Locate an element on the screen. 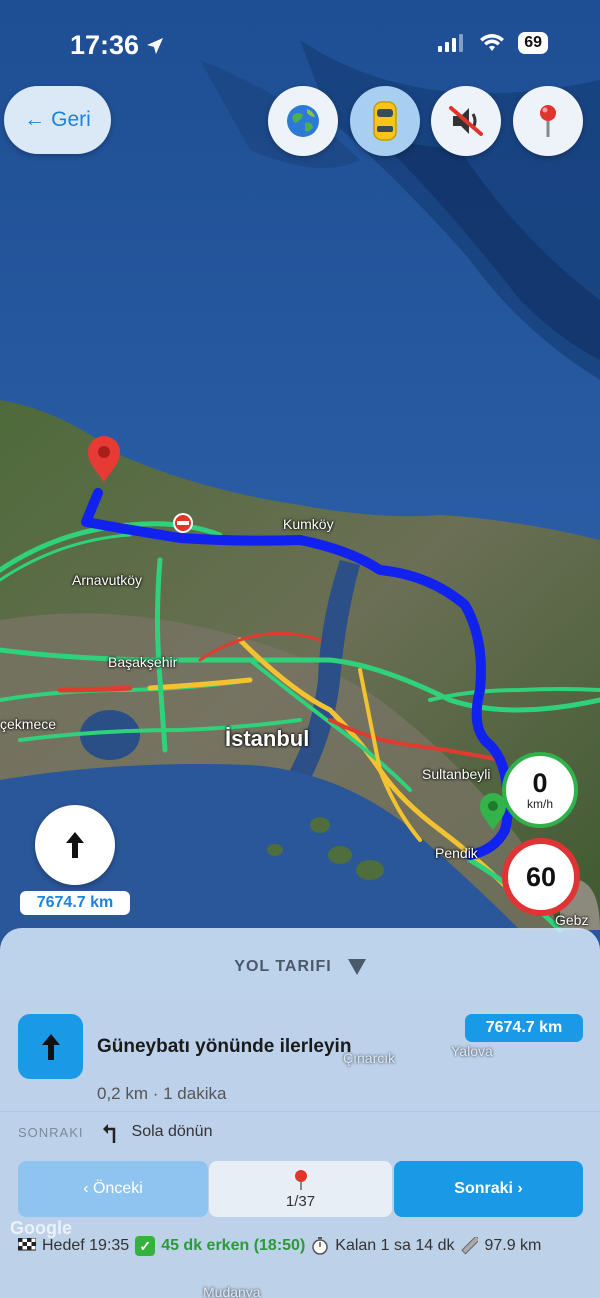 This screenshot has height=1298, width=600. status-time: 17:36 is located at coordinates (117, 45).